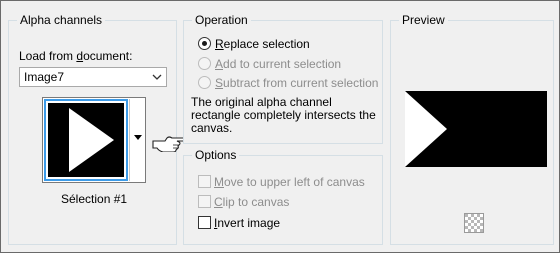 The image size is (560, 253). Describe the element at coordinates (278, 64) in the screenshot. I see `add-to-selection-label: Add to current selection` at that location.